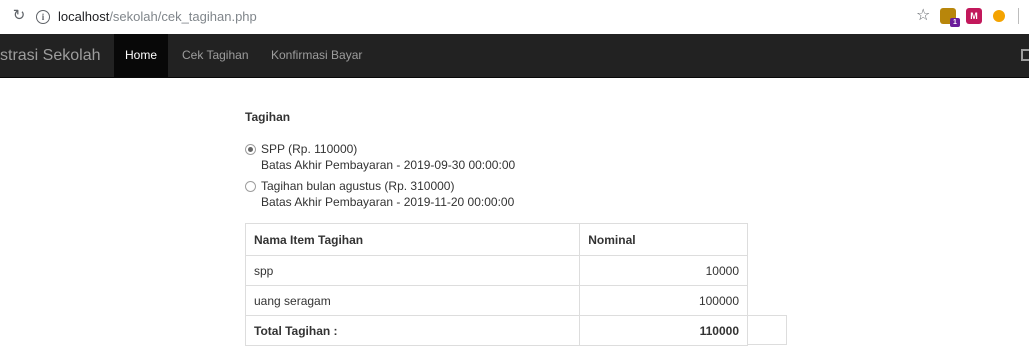  What do you see at coordinates (316, 55) in the screenshot?
I see `nav-konfirmasi-bayar: Konfirmasi Bayar` at bounding box center [316, 55].